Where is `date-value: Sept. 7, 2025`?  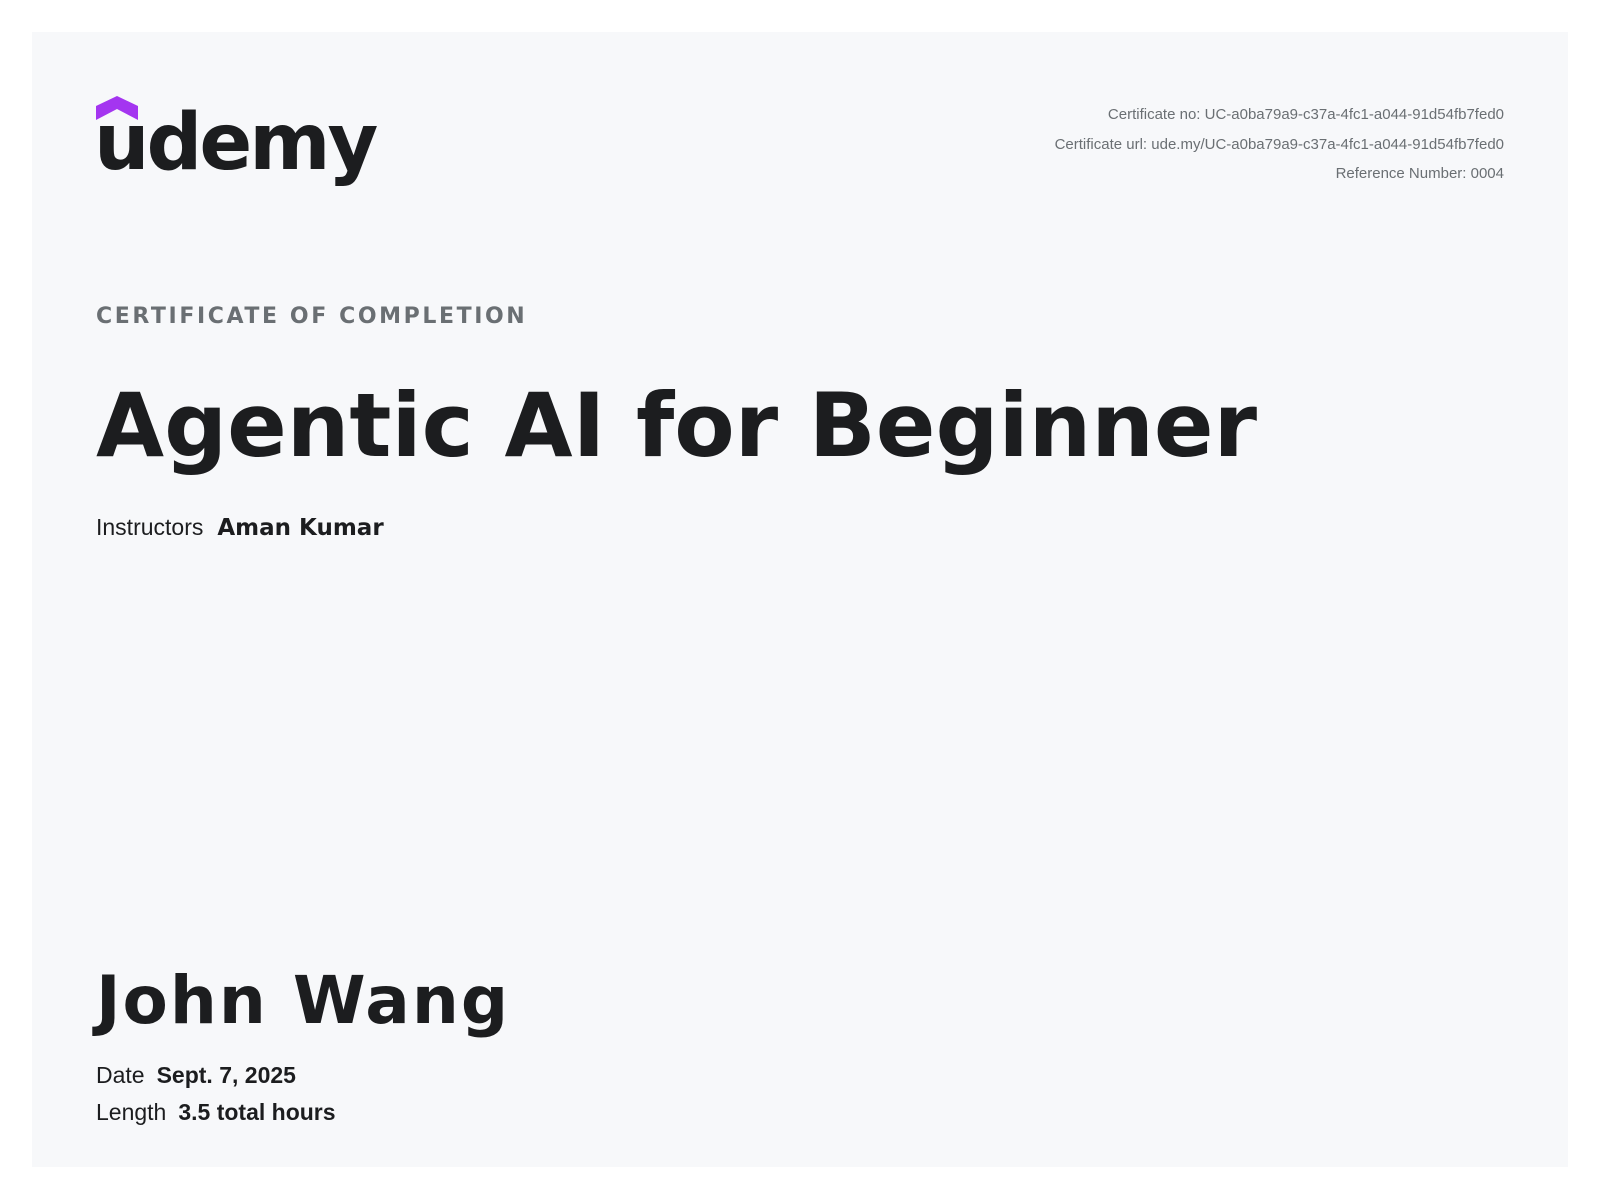
date-value: Sept. 7, 2025 is located at coordinates (226, 1075).